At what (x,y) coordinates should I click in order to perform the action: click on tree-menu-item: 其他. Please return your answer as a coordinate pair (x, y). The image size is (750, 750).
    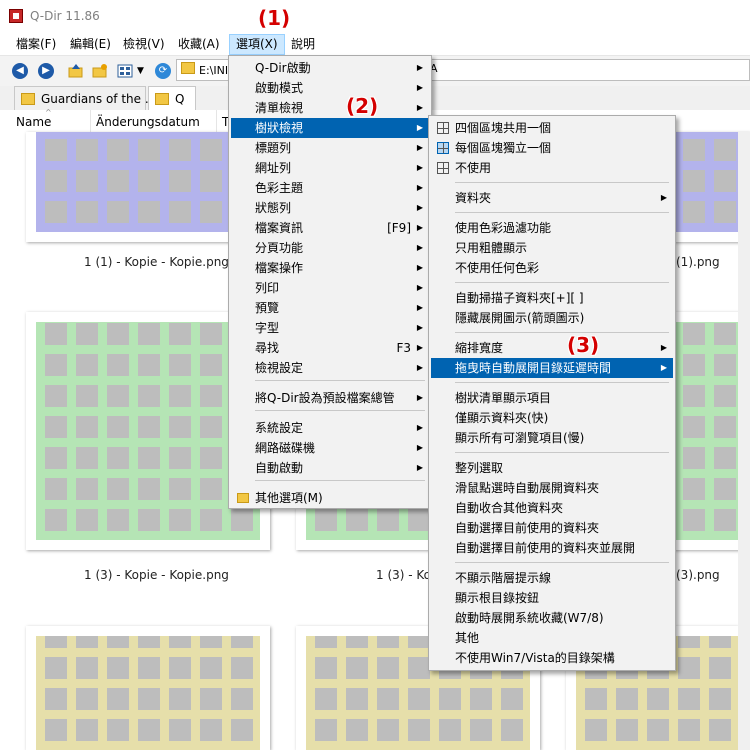
    Looking at the image, I should click on (552, 638).